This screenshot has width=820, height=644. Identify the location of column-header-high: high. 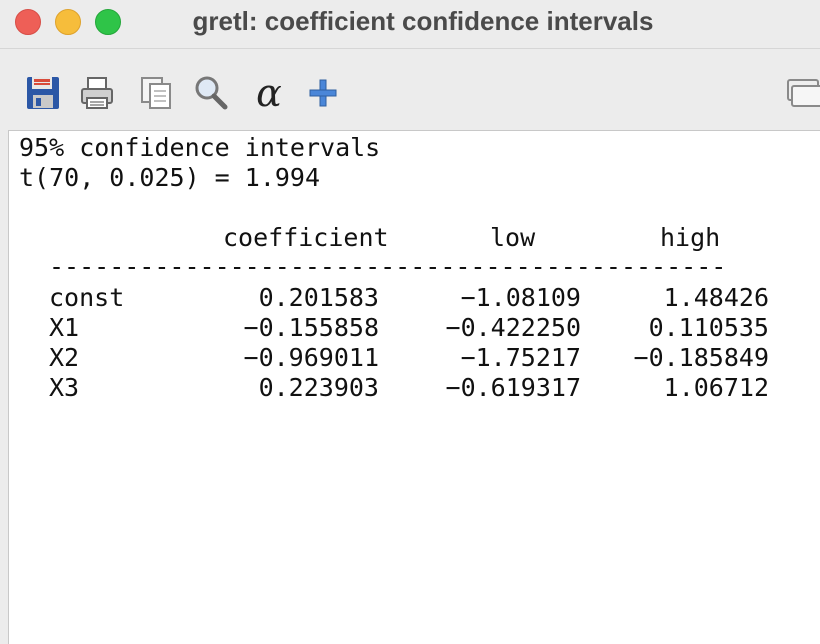
(690, 237).